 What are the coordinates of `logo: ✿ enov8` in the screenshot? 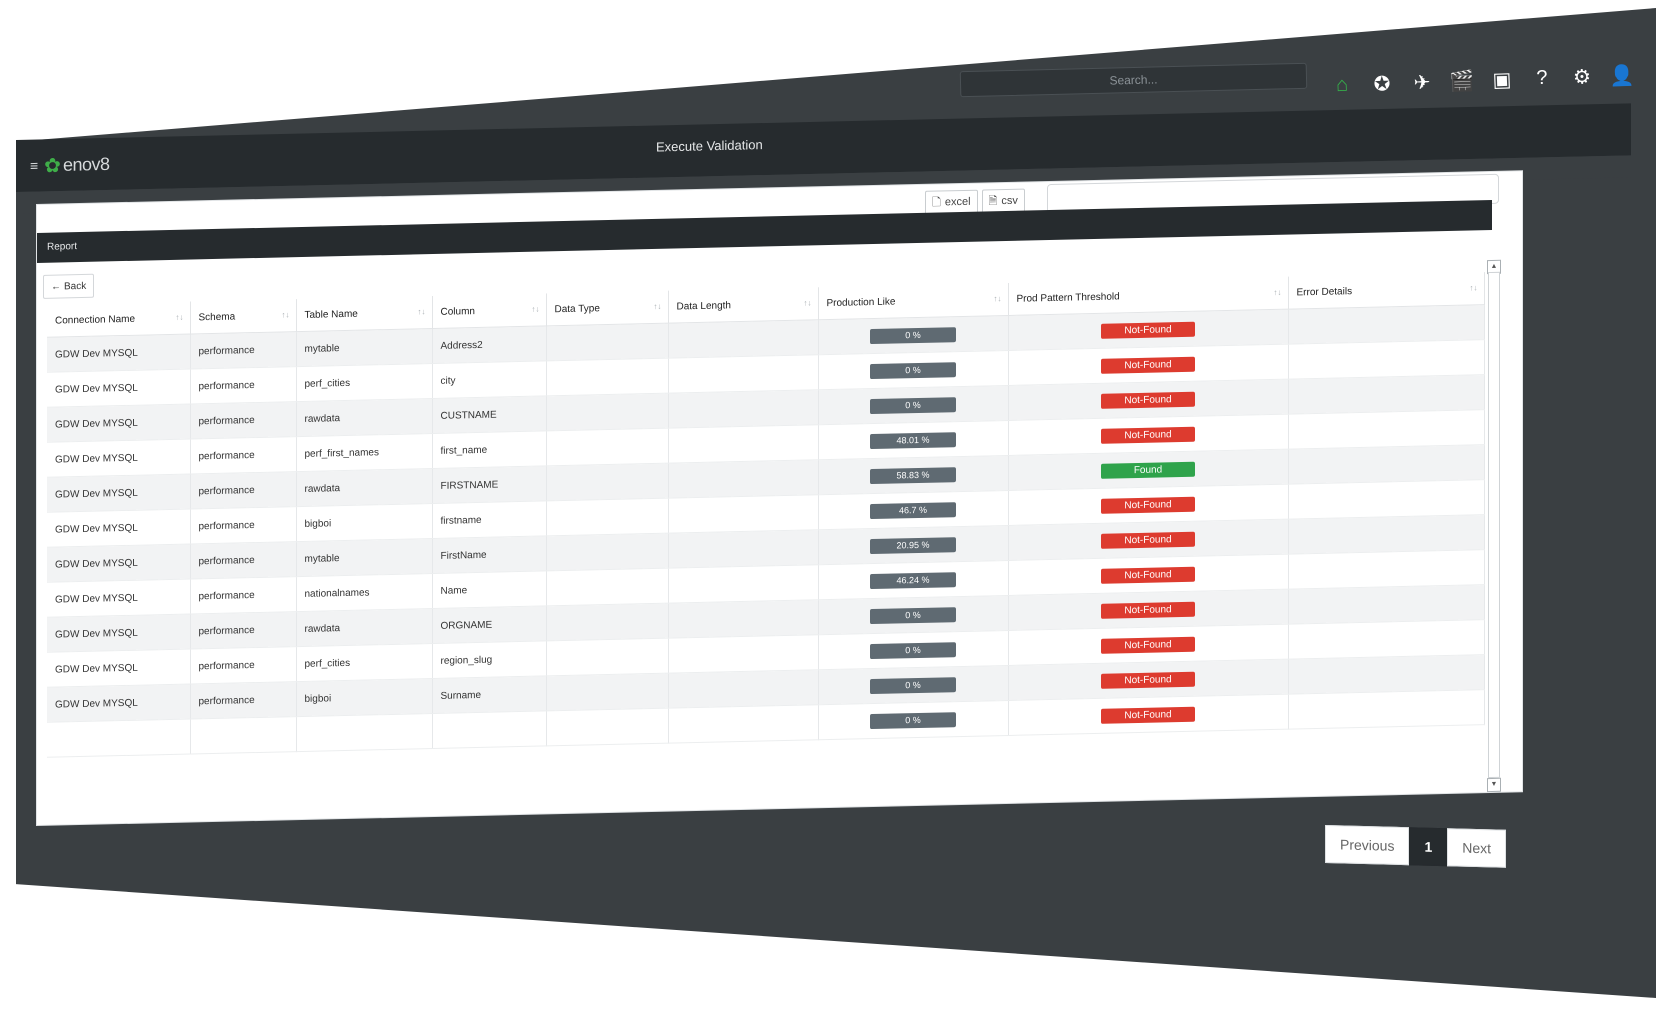 It's located at (76, 164).